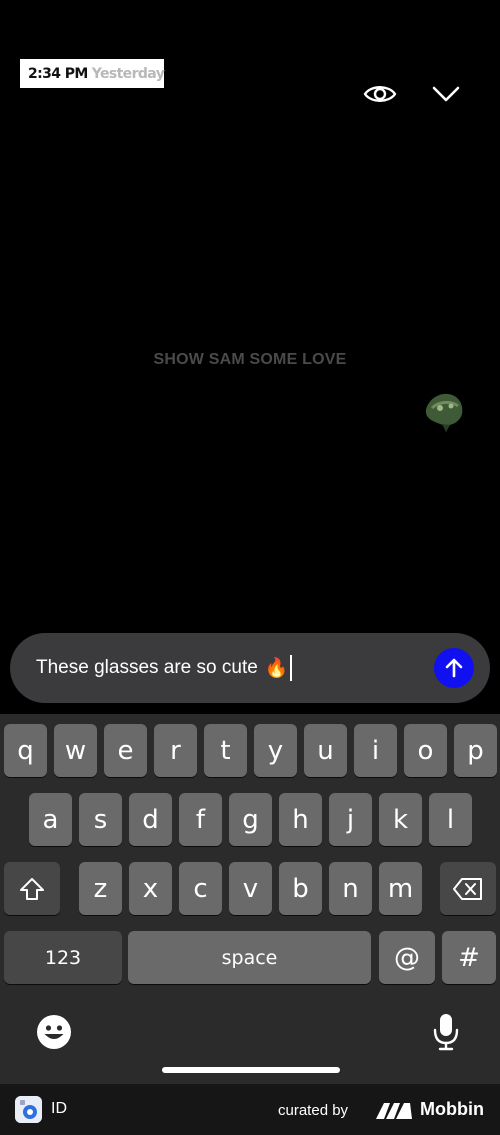  What do you see at coordinates (469, 957) in the screenshot?
I see `hash-key: #` at bounding box center [469, 957].